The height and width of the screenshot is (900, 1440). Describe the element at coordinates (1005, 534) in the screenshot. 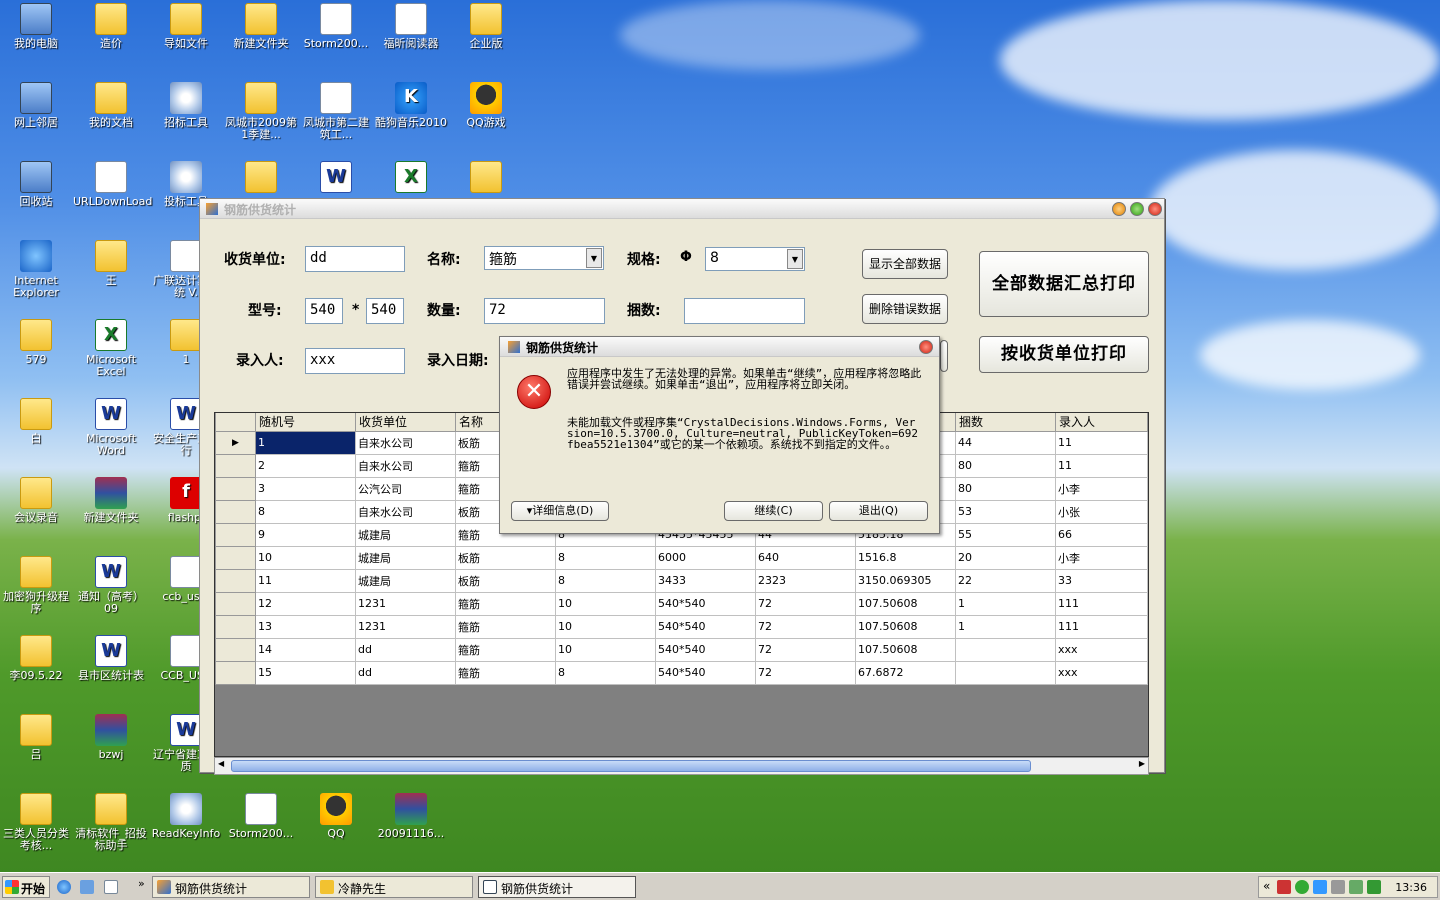

I see `table-cell: 55` at that location.